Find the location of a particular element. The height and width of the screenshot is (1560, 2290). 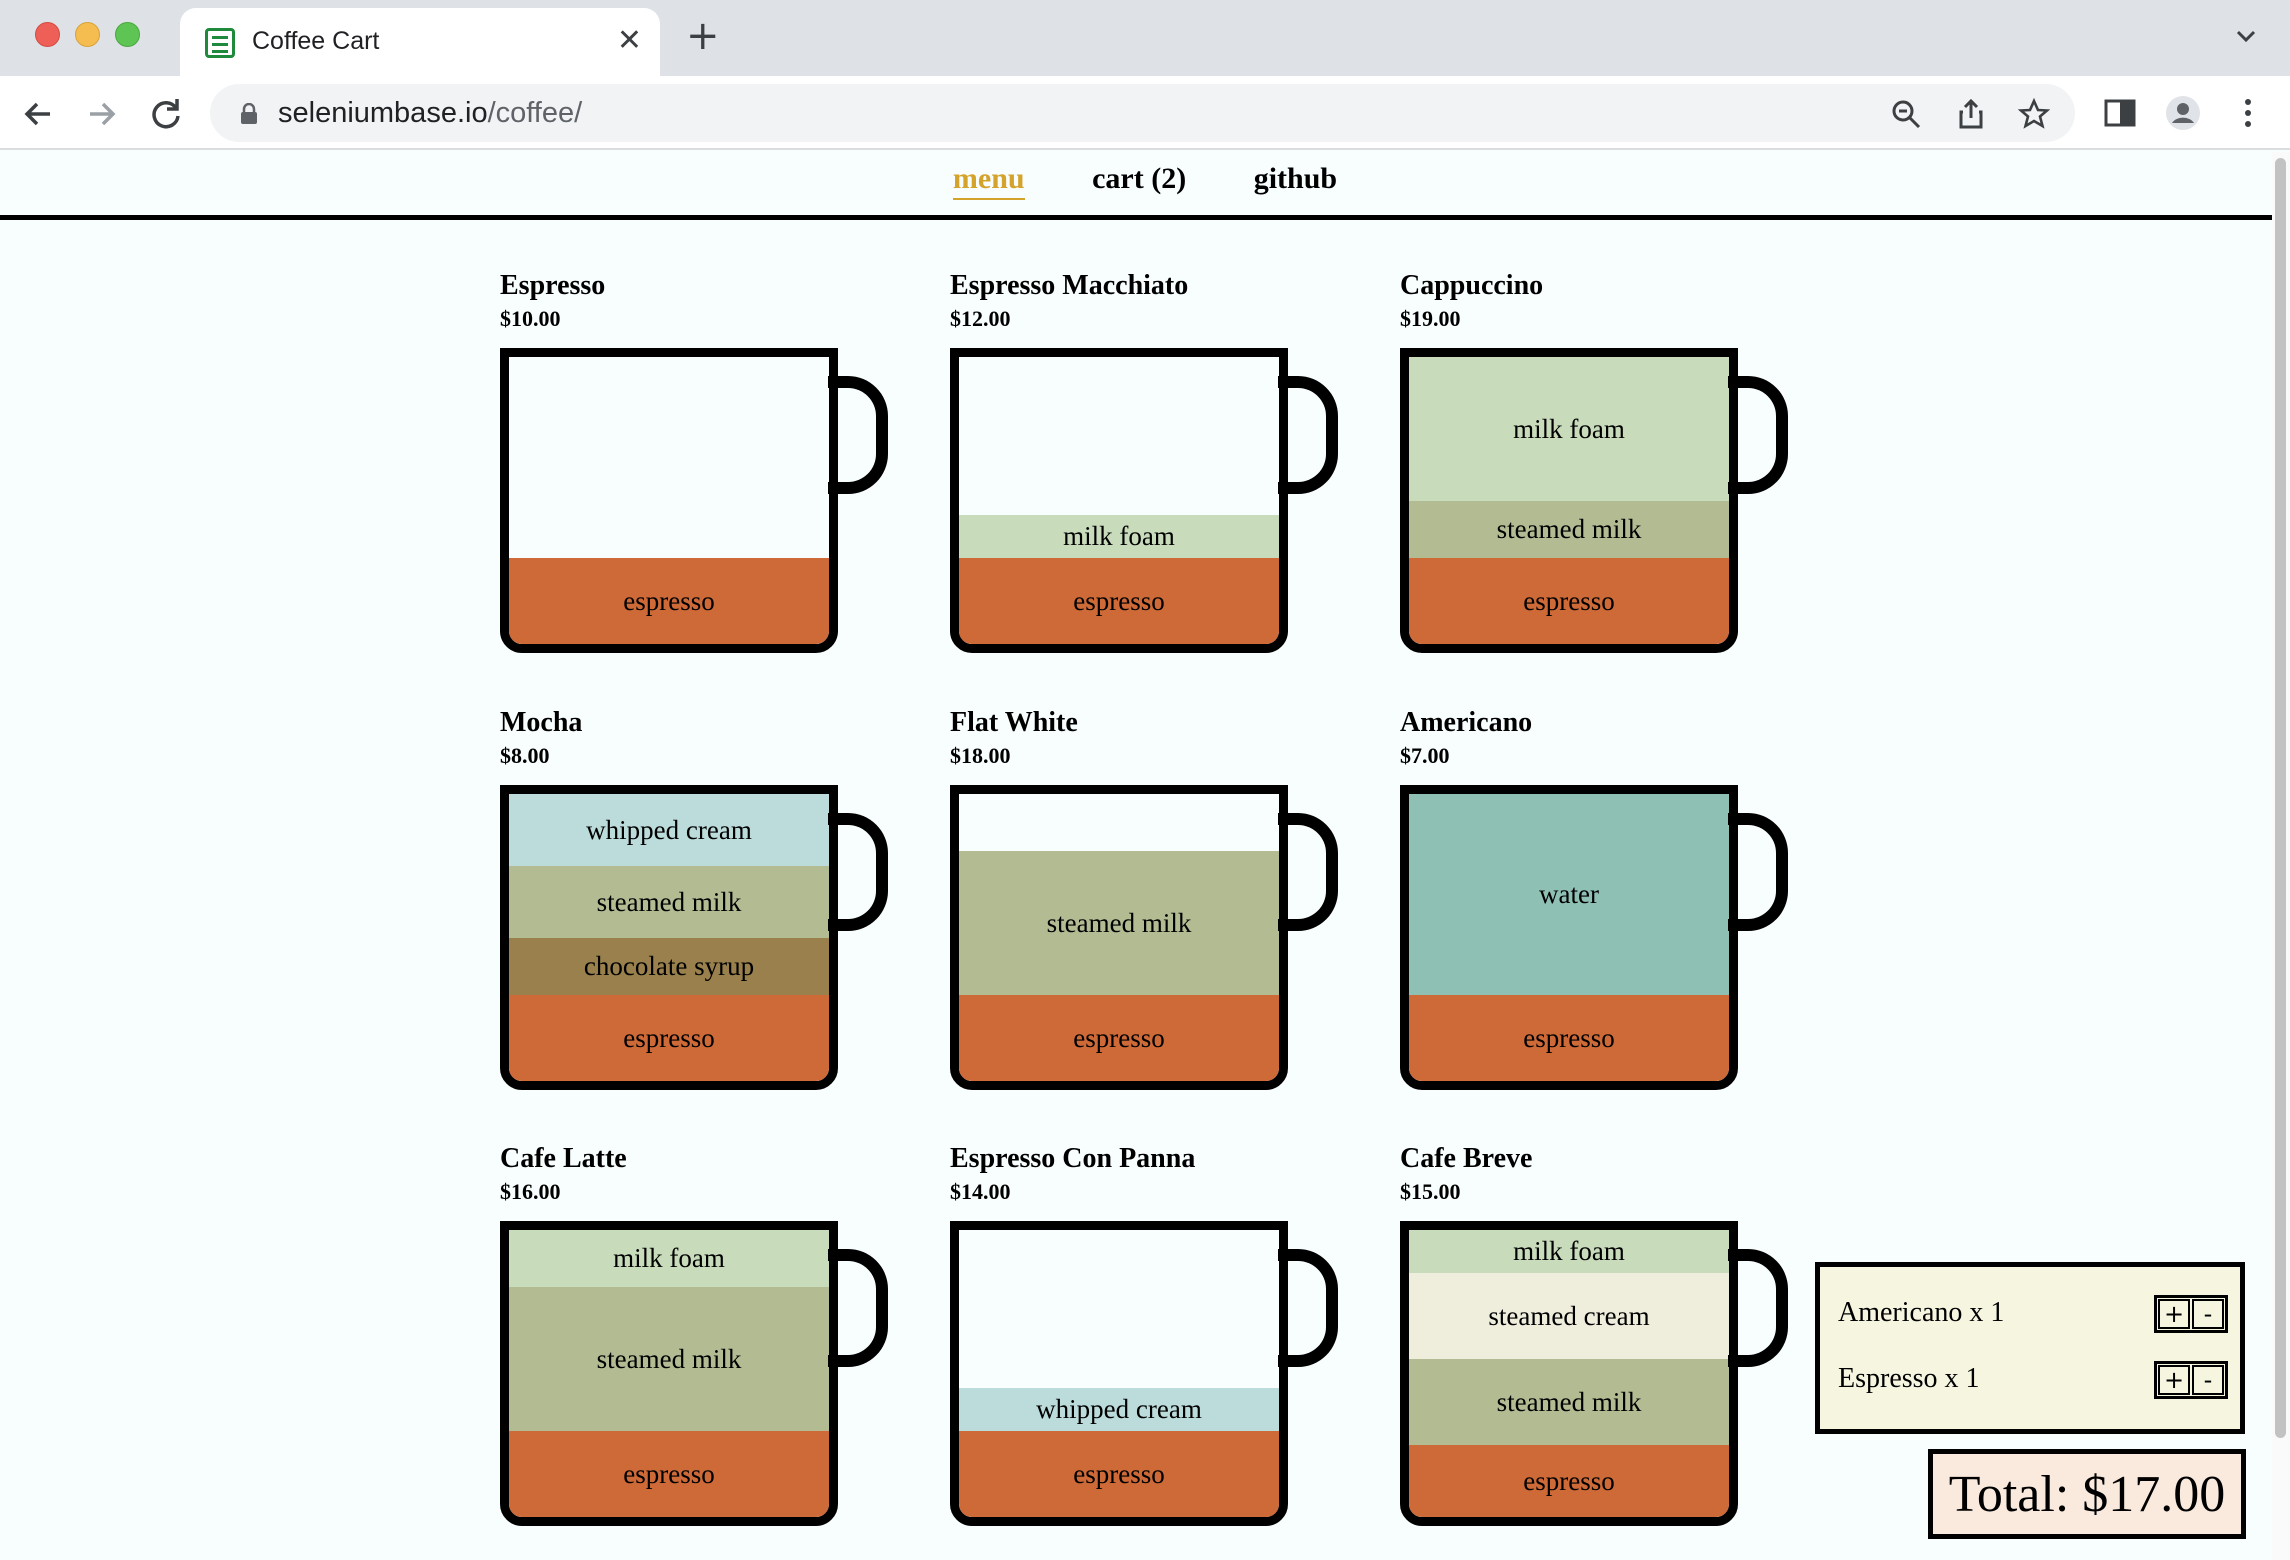

add-to-cart-cup: whipped cream espresso is located at coordinates (1150, 1376).